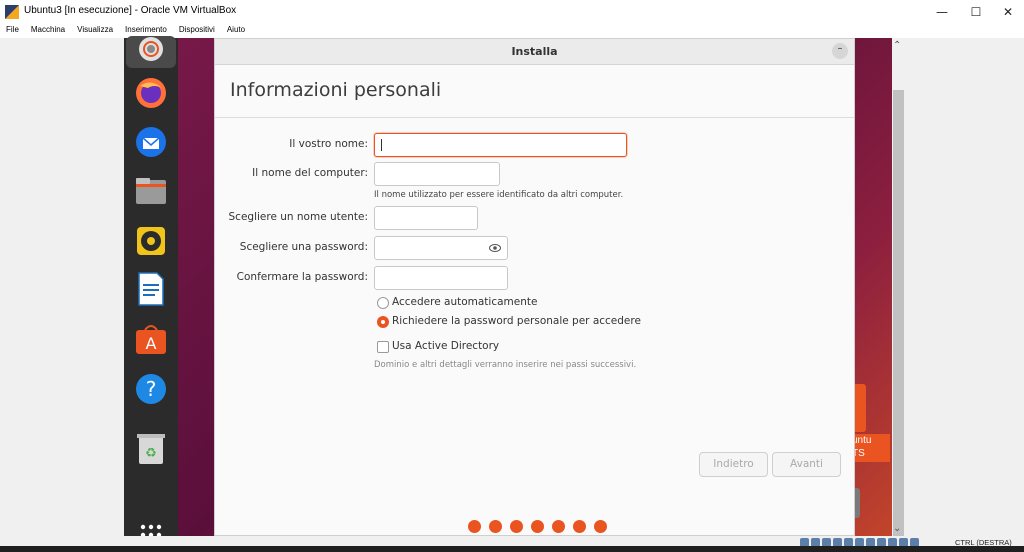 The height and width of the screenshot is (552, 1024). I want to click on install-progress-dots, so click(537, 526).